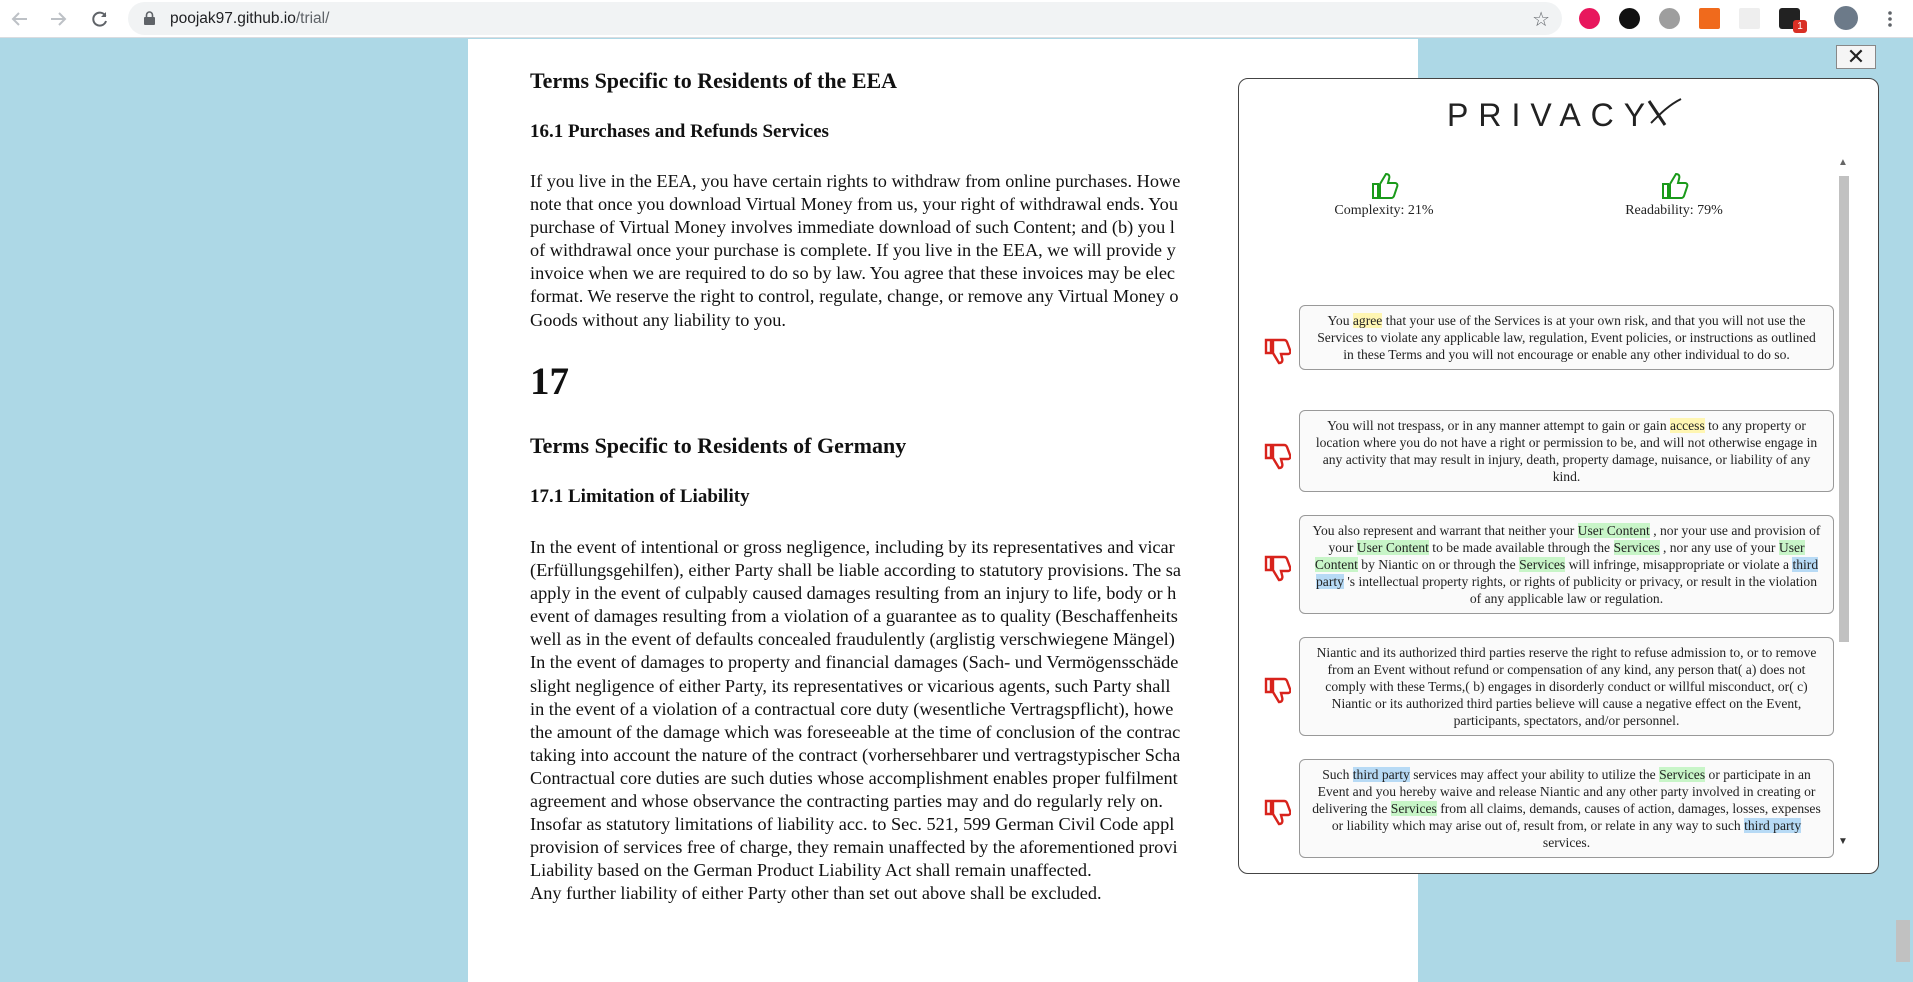 The height and width of the screenshot is (982, 1913). I want to click on section-17-number: 17, so click(549, 381).